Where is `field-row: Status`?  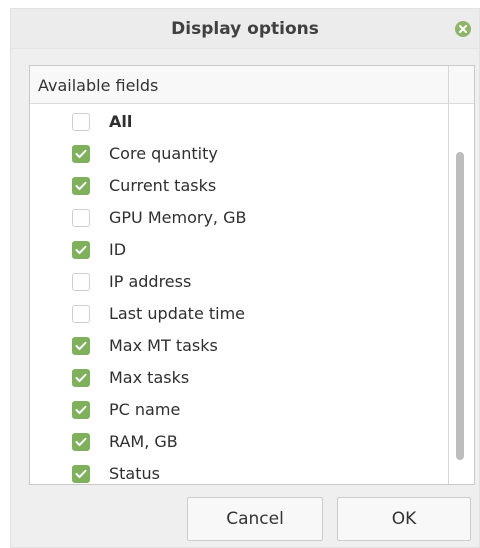
field-row: Status is located at coordinates (239, 471).